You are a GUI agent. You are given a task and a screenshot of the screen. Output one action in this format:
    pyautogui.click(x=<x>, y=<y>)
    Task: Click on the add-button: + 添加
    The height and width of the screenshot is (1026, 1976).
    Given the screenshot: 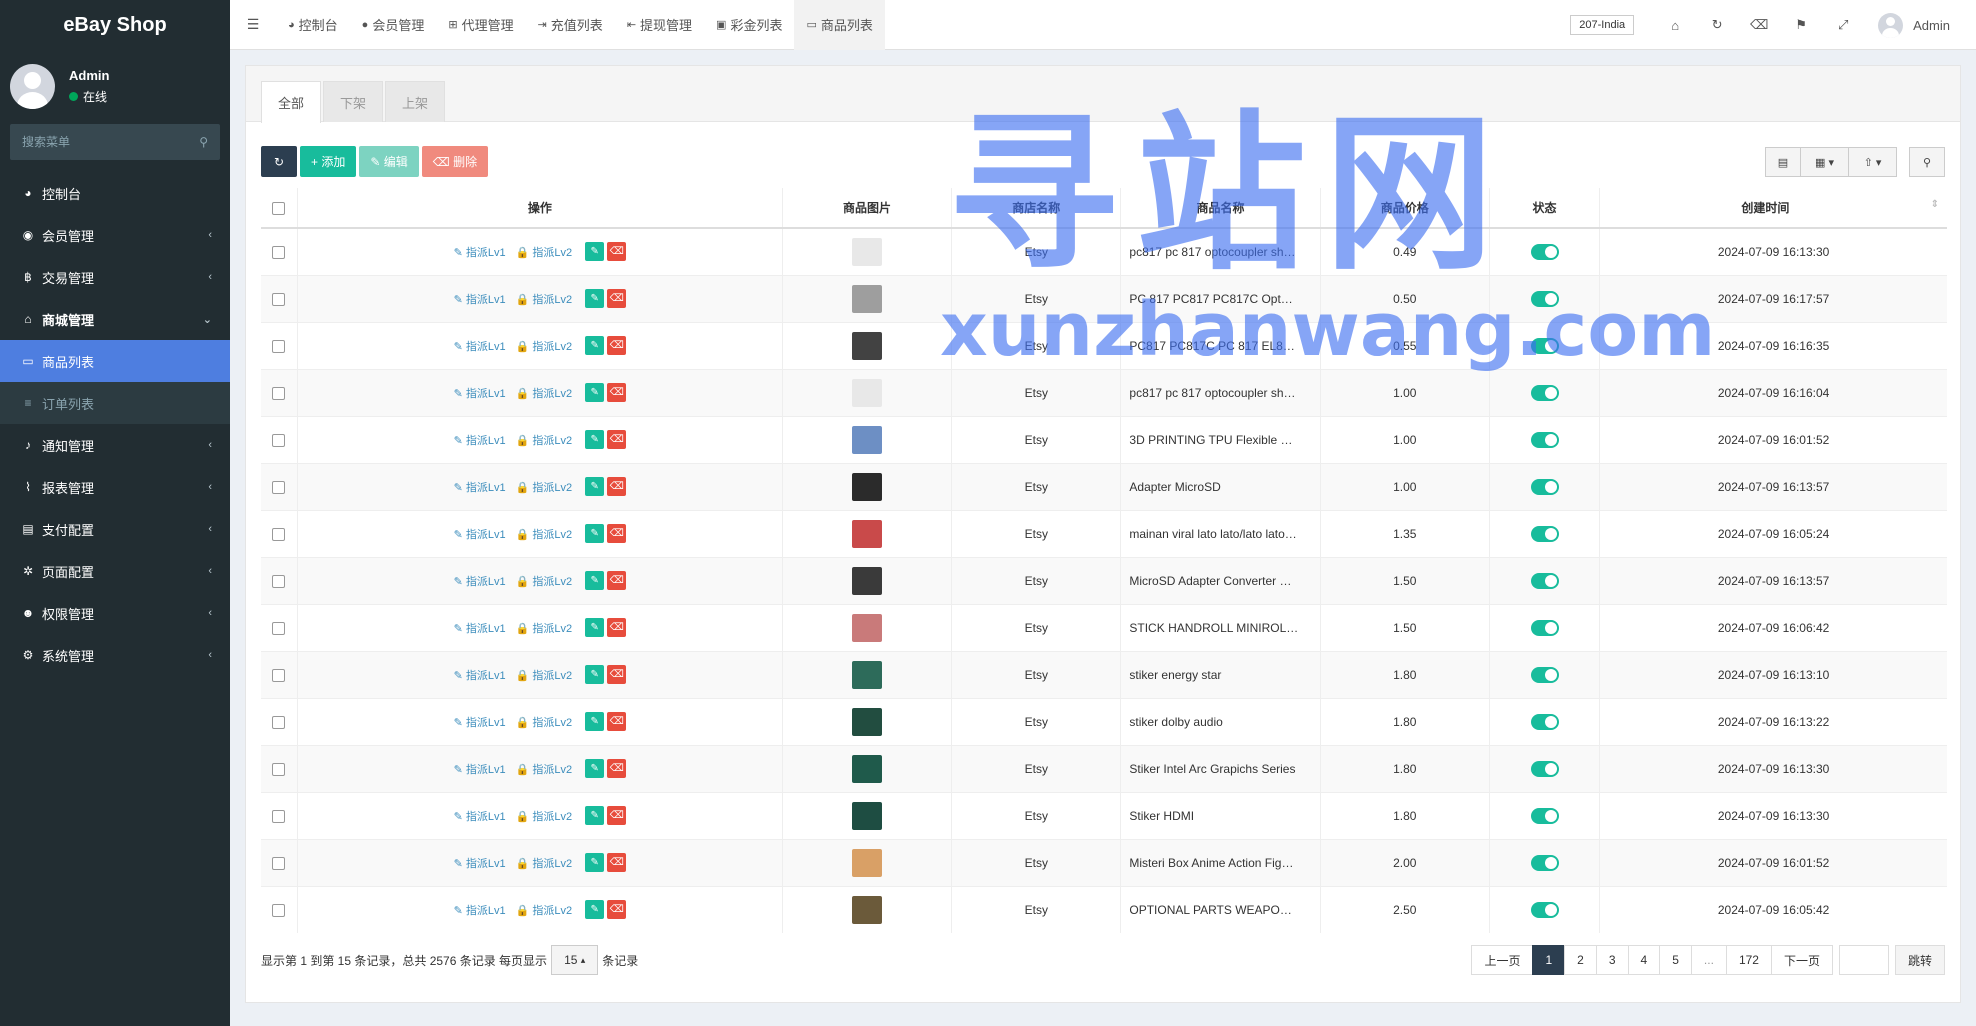 What is the action you would take?
    pyautogui.click(x=328, y=161)
    